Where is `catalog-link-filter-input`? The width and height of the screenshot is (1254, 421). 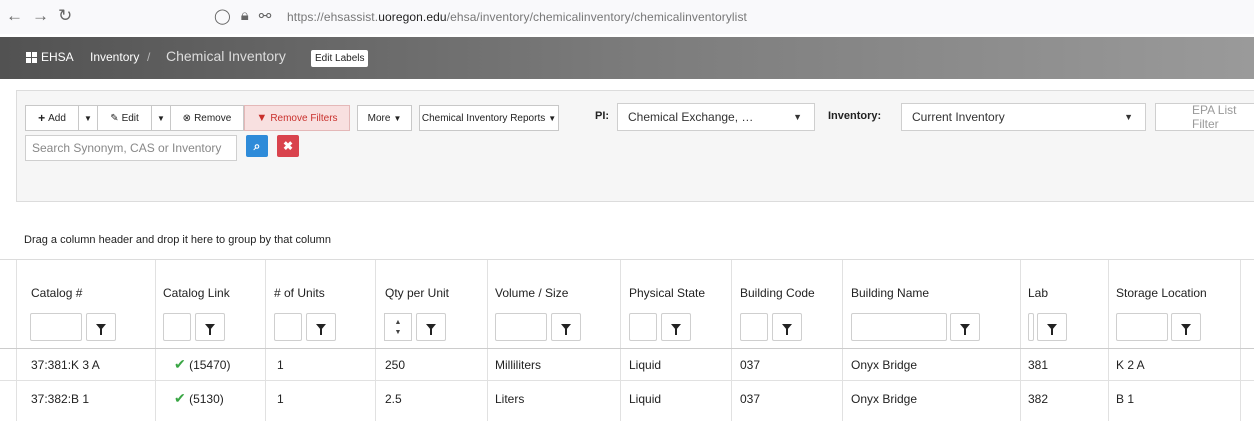
catalog-link-filter-input is located at coordinates (177, 327).